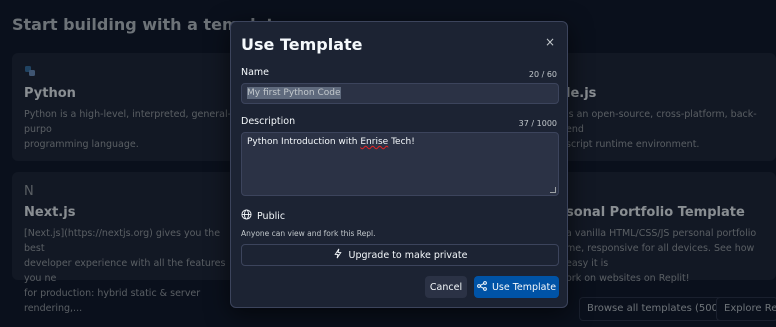  I want to click on description-counter: 37 / 1000, so click(537, 123).